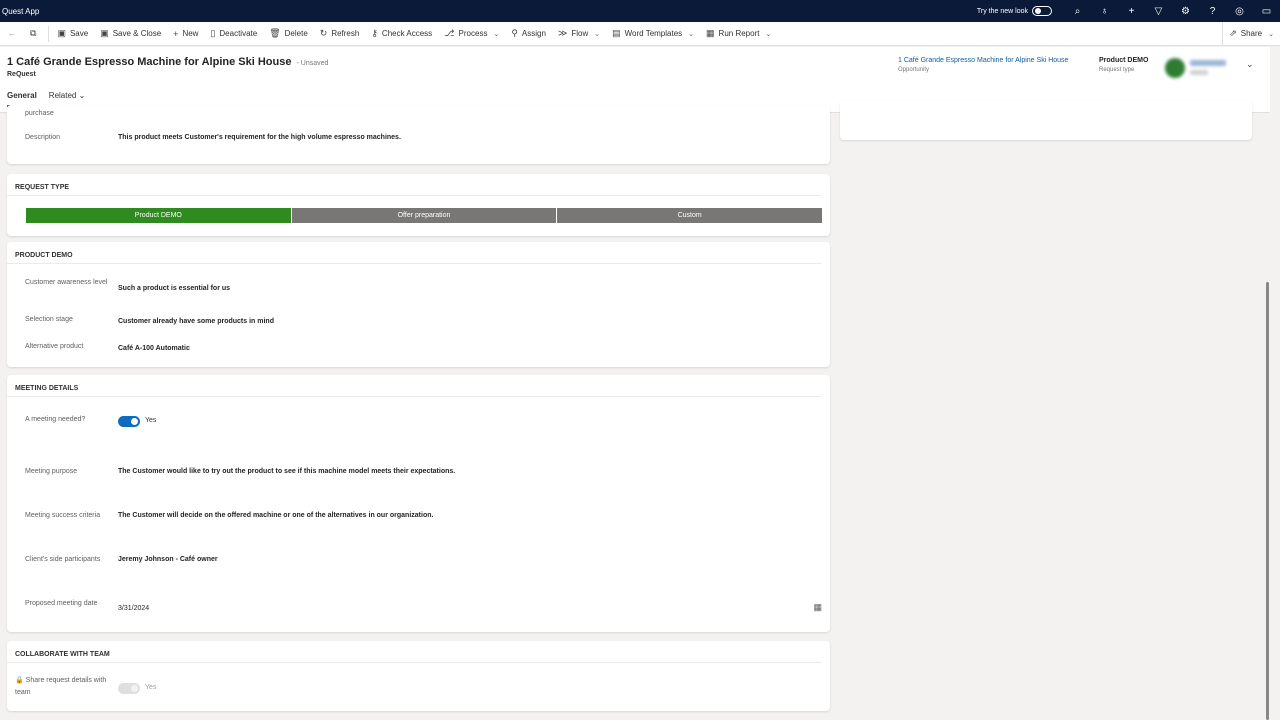 This screenshot has width=1280, height=720. What do you see at coordinates (129, 421) in the screenshot?
I see `meeting-needed-toggle` at bounding box center [129, 421].